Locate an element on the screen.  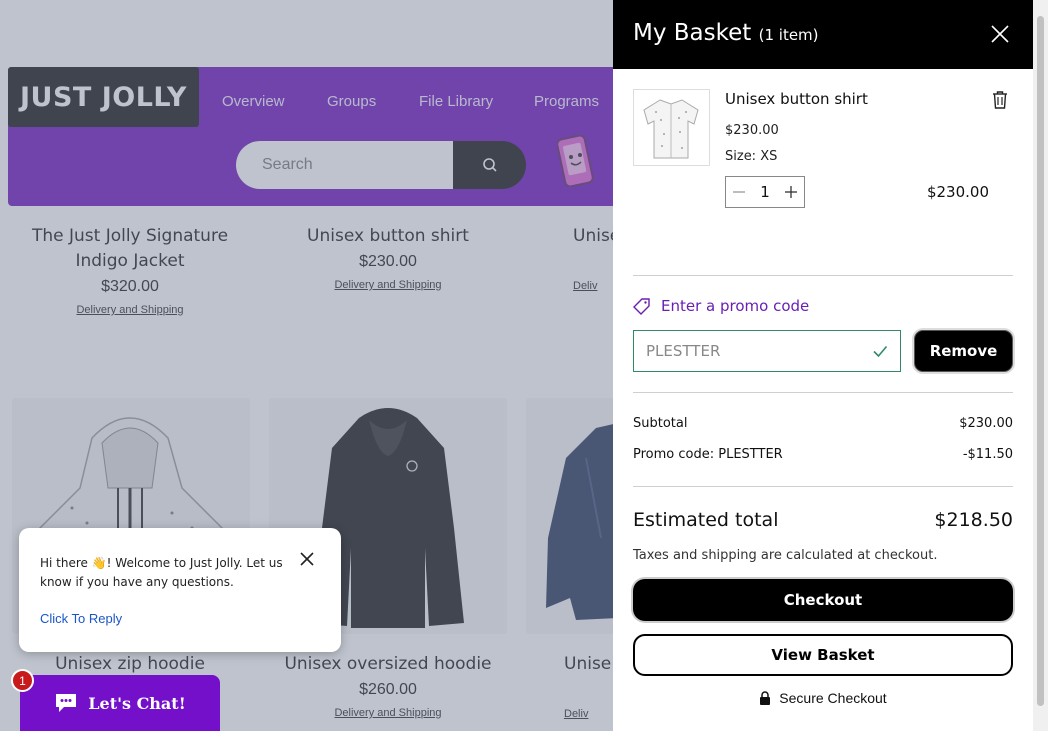
minus-icon is located at coordinates (739, 192).